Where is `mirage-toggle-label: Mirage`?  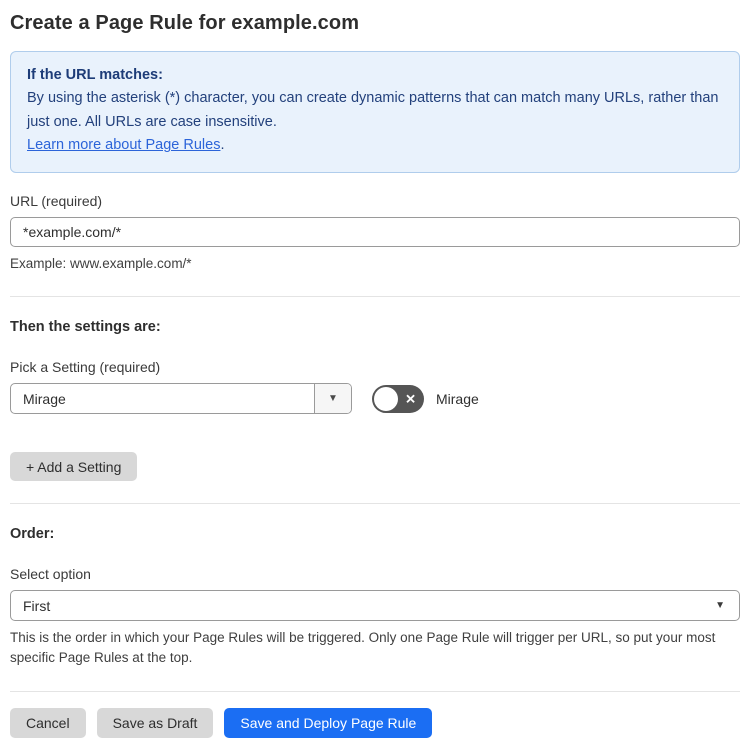 mirage-toggle-label: Mirage is located at coordinates (457, 398).